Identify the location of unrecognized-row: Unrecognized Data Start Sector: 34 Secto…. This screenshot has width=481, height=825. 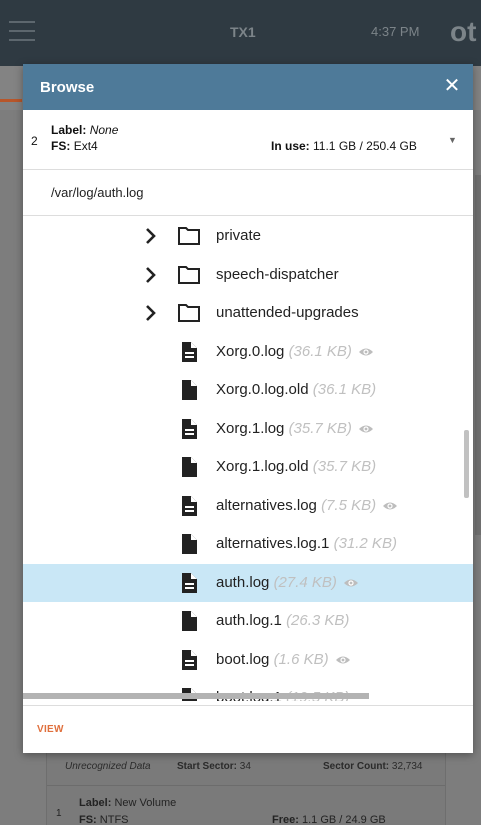
(246, 767).